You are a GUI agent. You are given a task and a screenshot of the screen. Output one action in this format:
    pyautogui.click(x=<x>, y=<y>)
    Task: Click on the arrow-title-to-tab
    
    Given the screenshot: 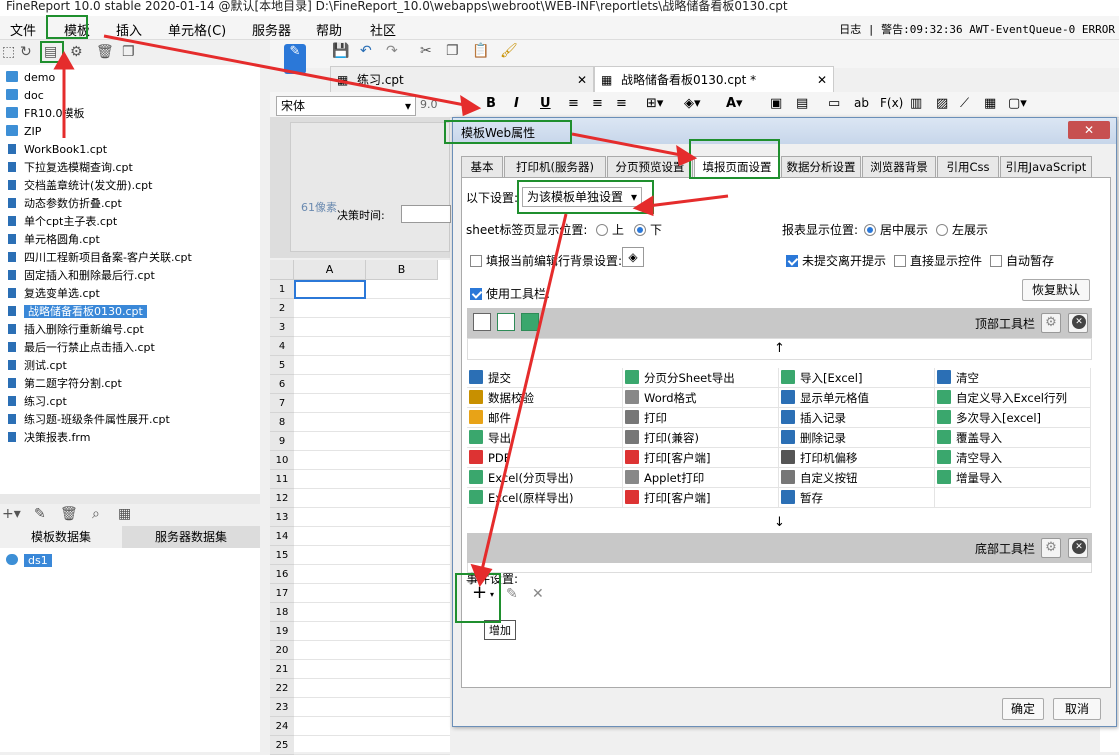 What is the action you would take?
    pyautogui.click(x=629, y=145)
    